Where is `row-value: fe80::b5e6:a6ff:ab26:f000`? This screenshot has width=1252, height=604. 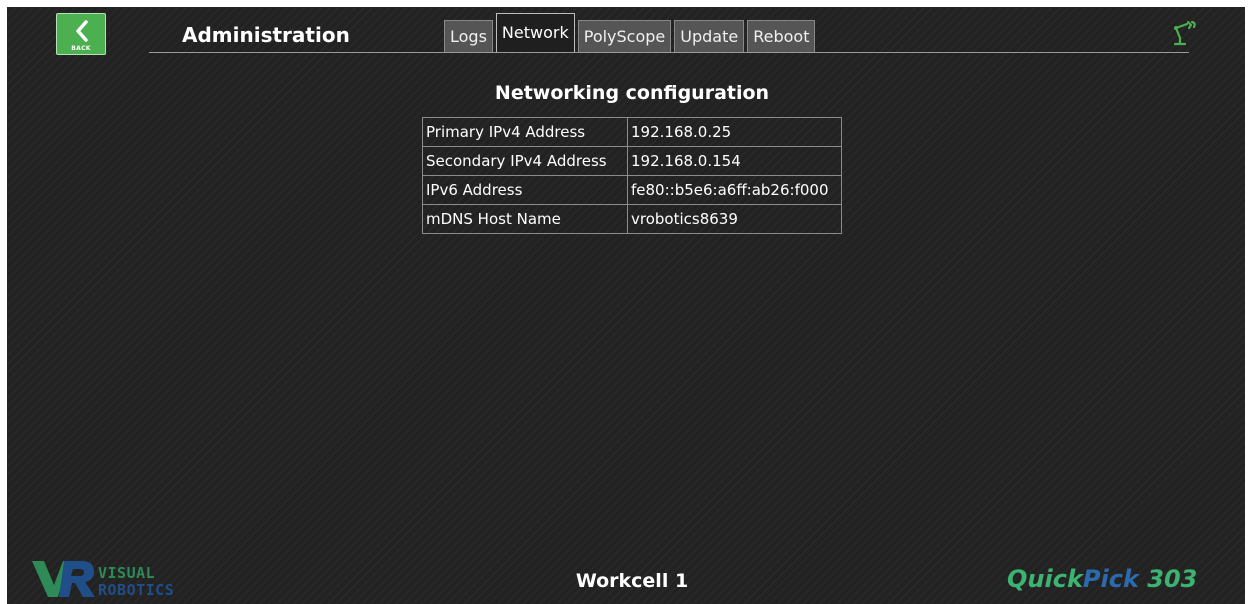 row-value: fe80::b5e6:a6ff:ab26:f000 is located at coordinates (734, 190).